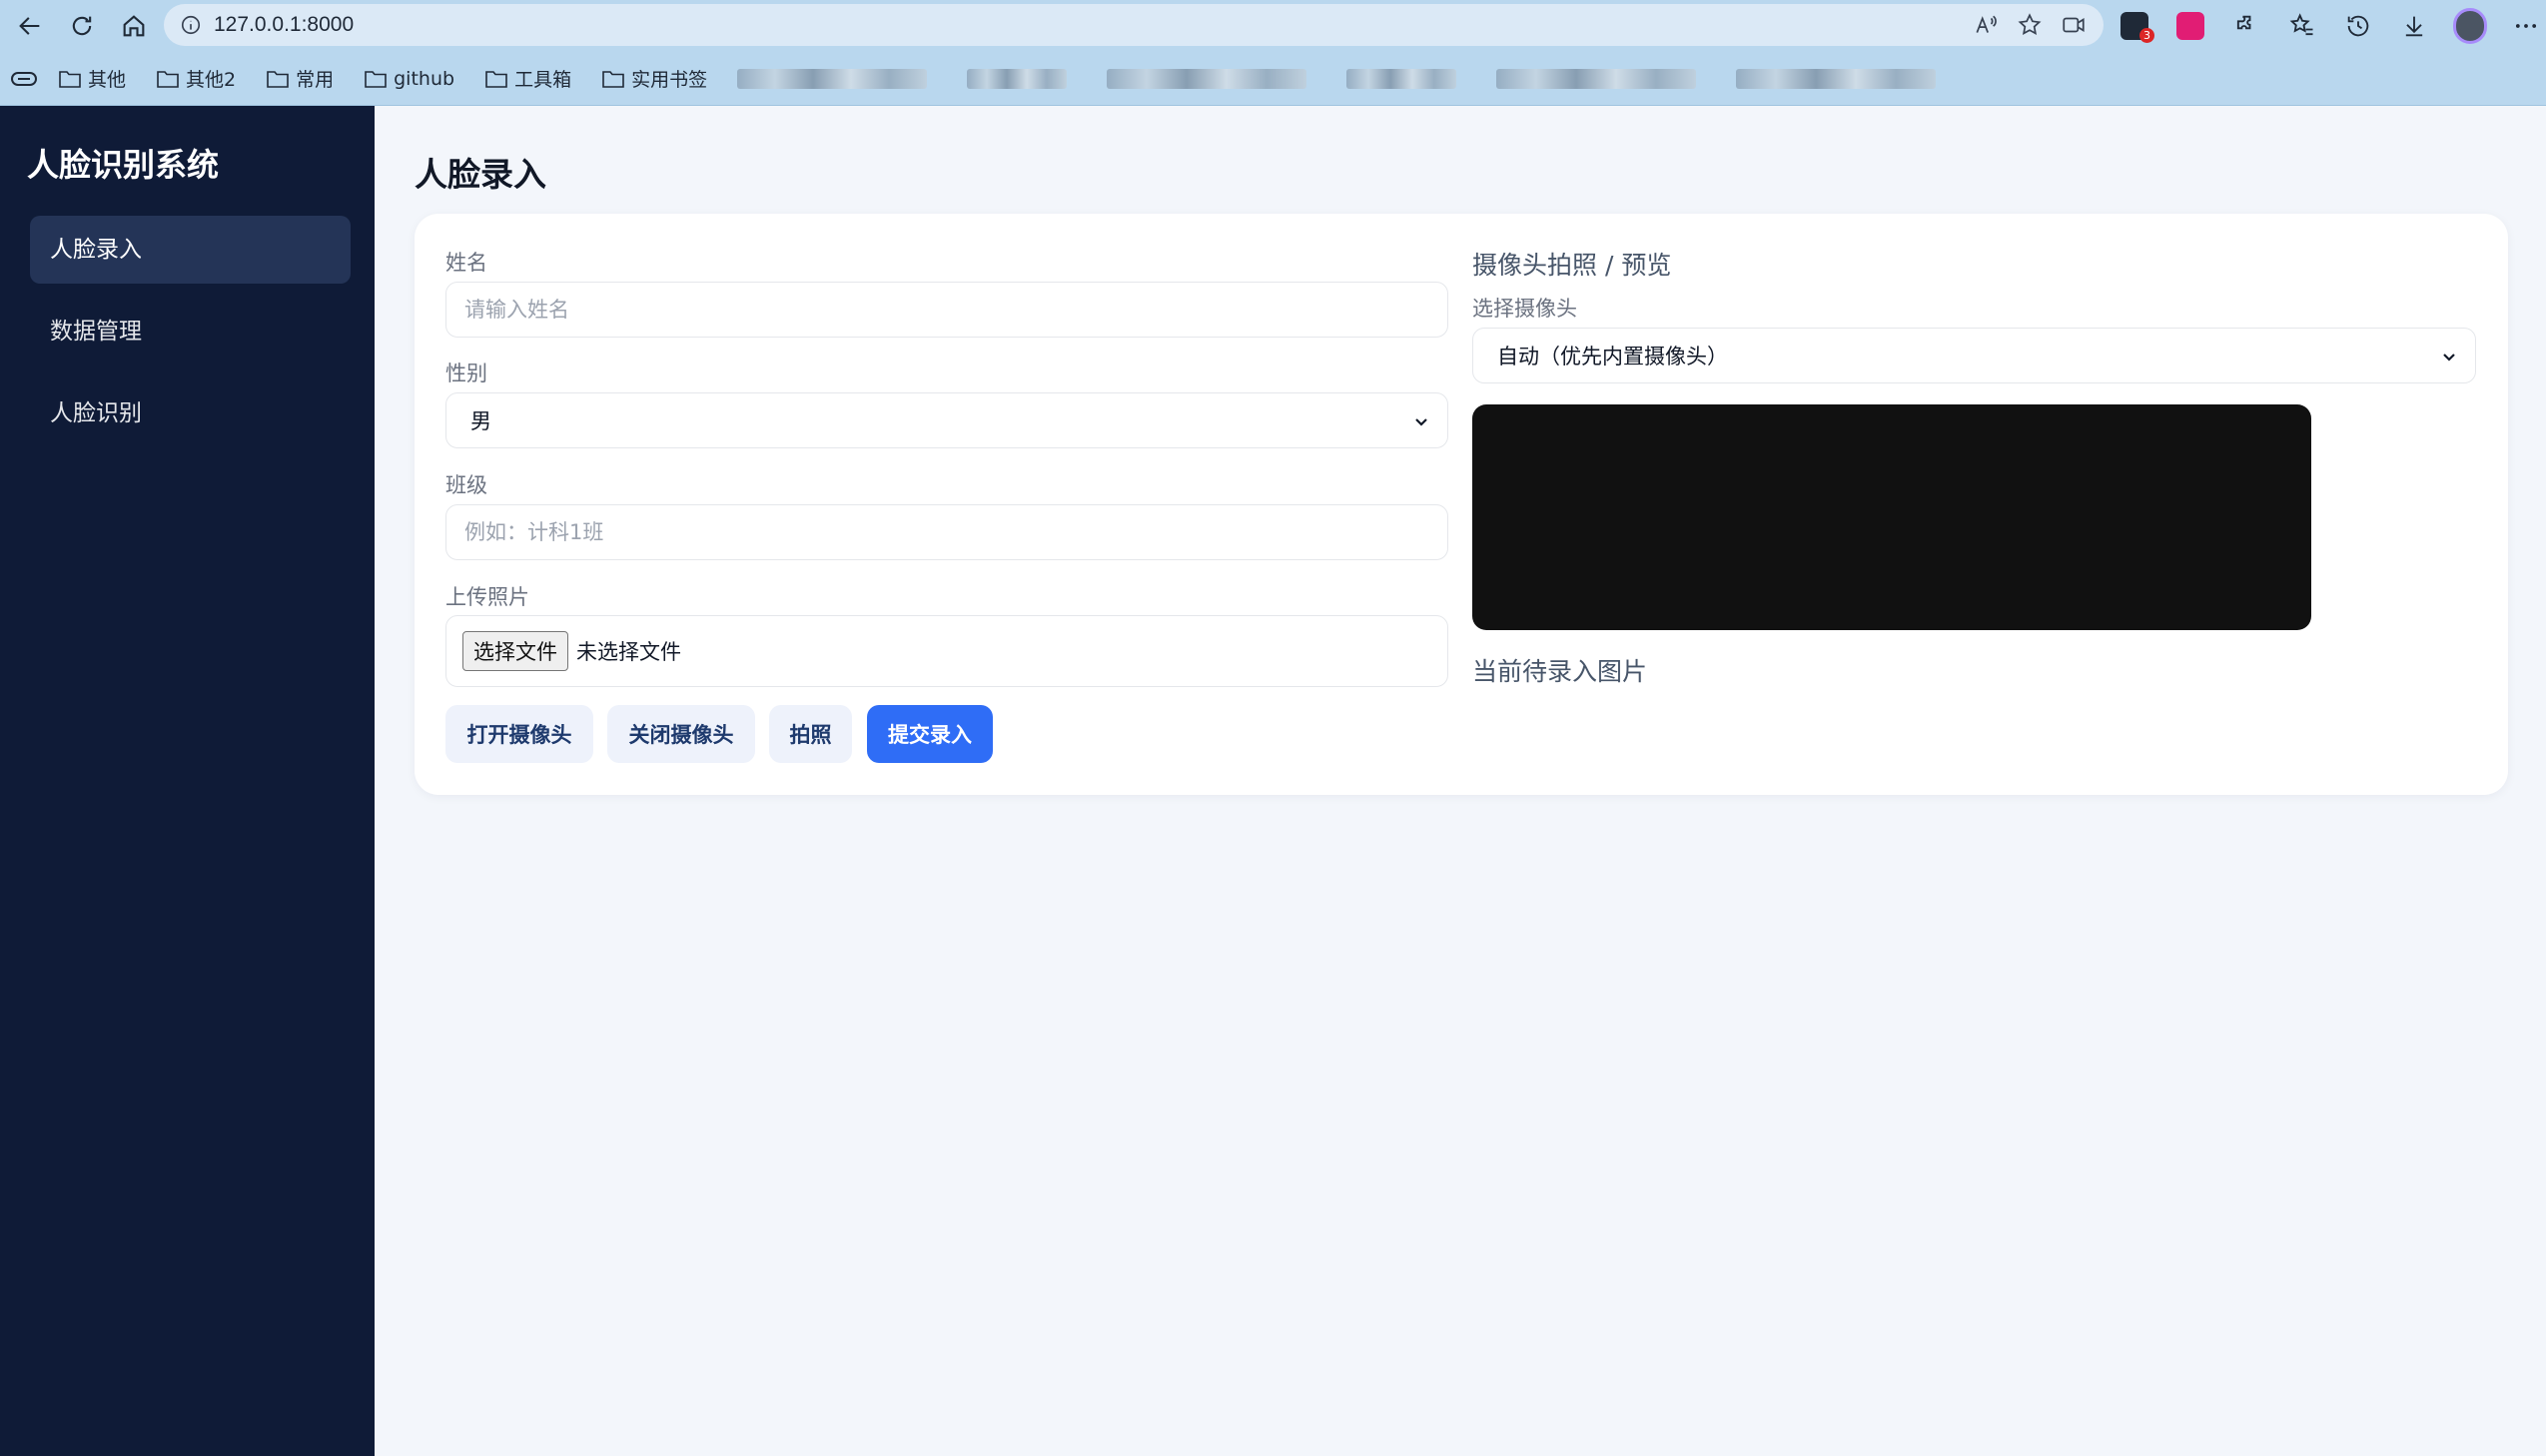 The image size is (2546, 1456). Describe the element at coordinates (2414, 26) in the screenshot. I see `download-icon` at that location.